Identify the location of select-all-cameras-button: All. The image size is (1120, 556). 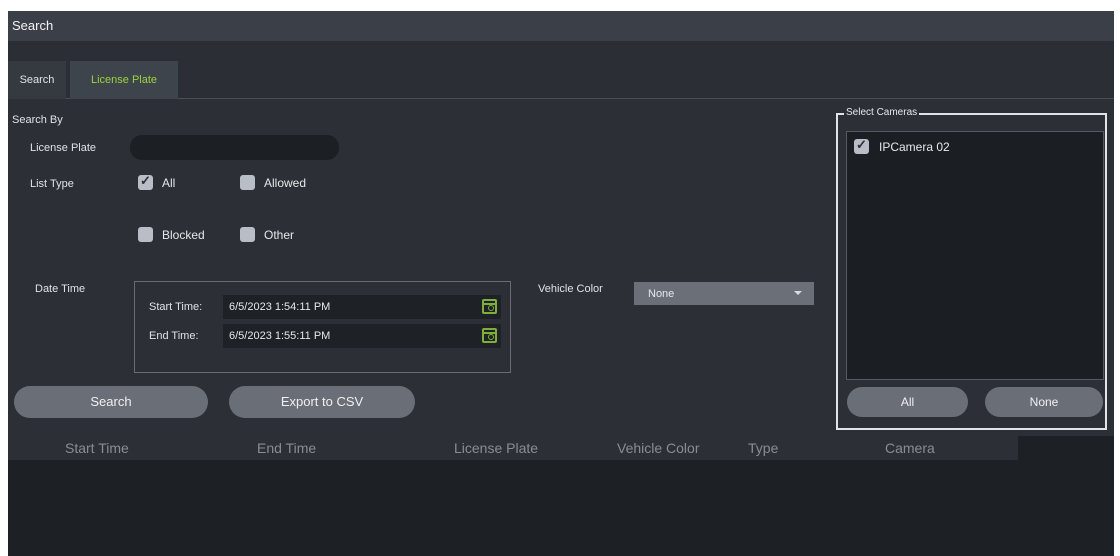
(907, 402).